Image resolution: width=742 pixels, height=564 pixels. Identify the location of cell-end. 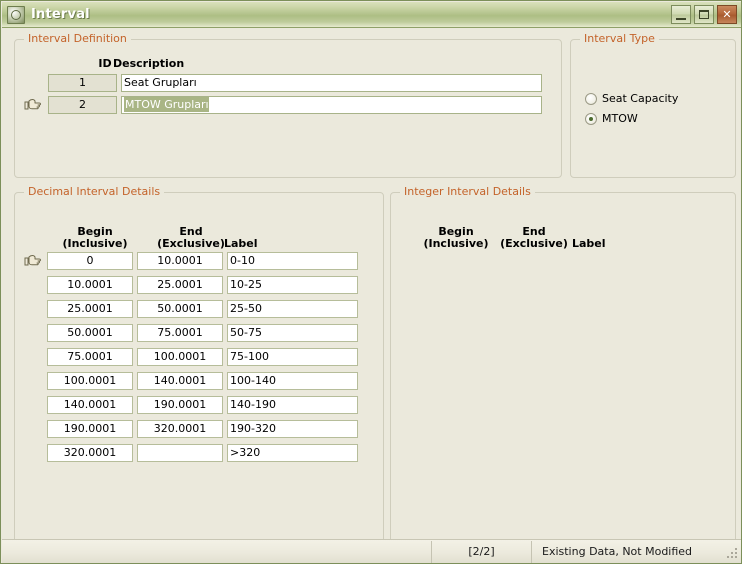
(180, 453).